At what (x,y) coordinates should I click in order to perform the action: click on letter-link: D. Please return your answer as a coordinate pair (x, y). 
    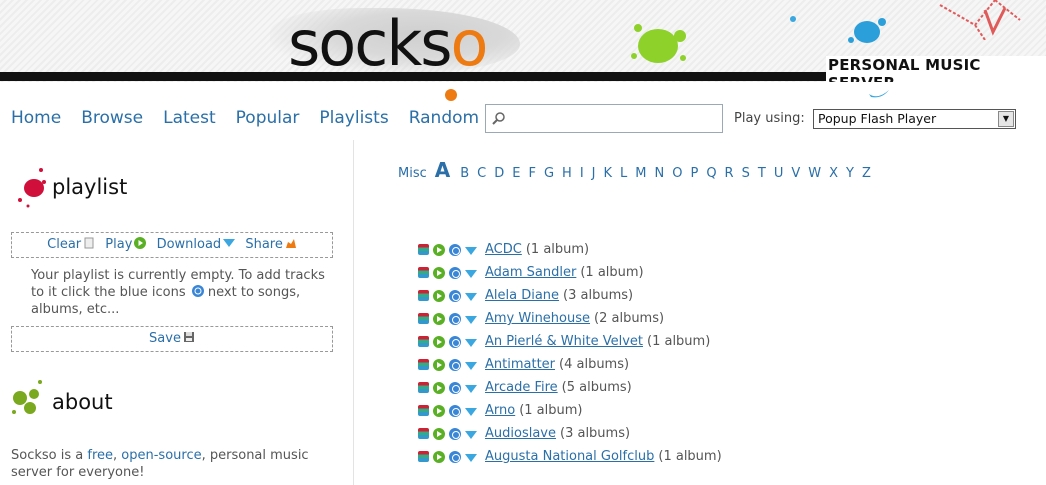
    Looking at the image, I should click on (499, 173).